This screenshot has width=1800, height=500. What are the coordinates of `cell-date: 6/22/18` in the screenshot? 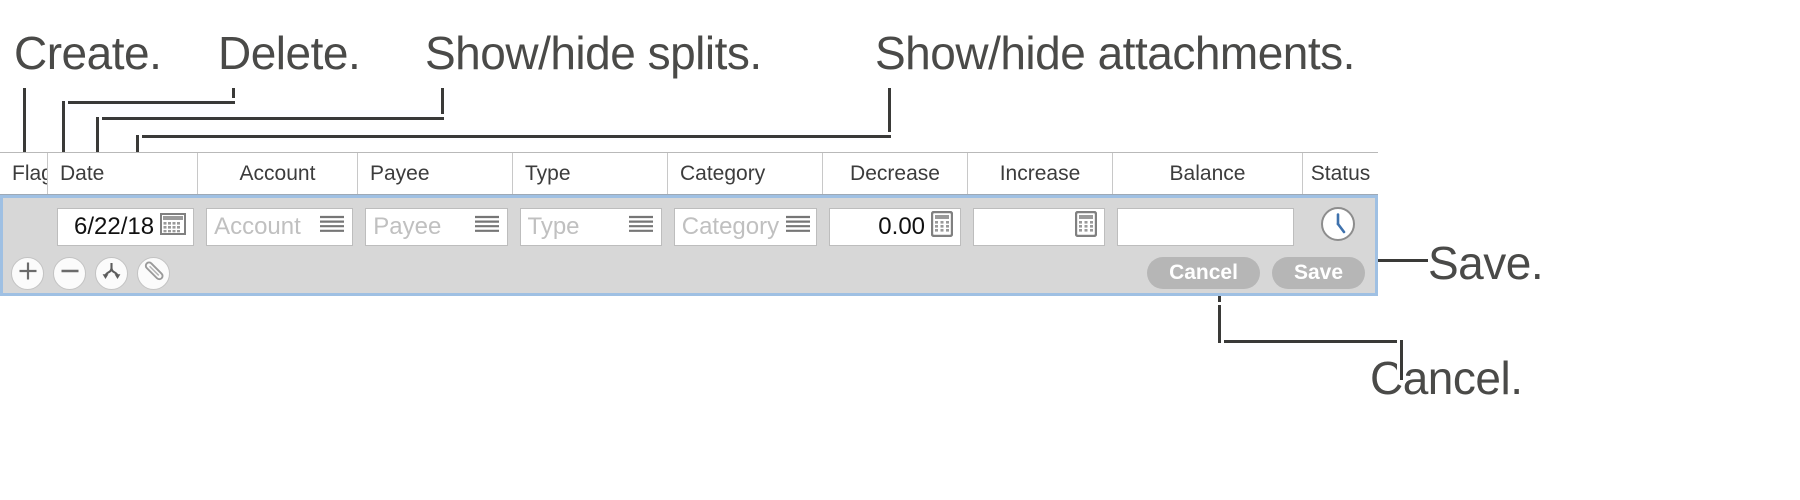 It's located at (125, 226).